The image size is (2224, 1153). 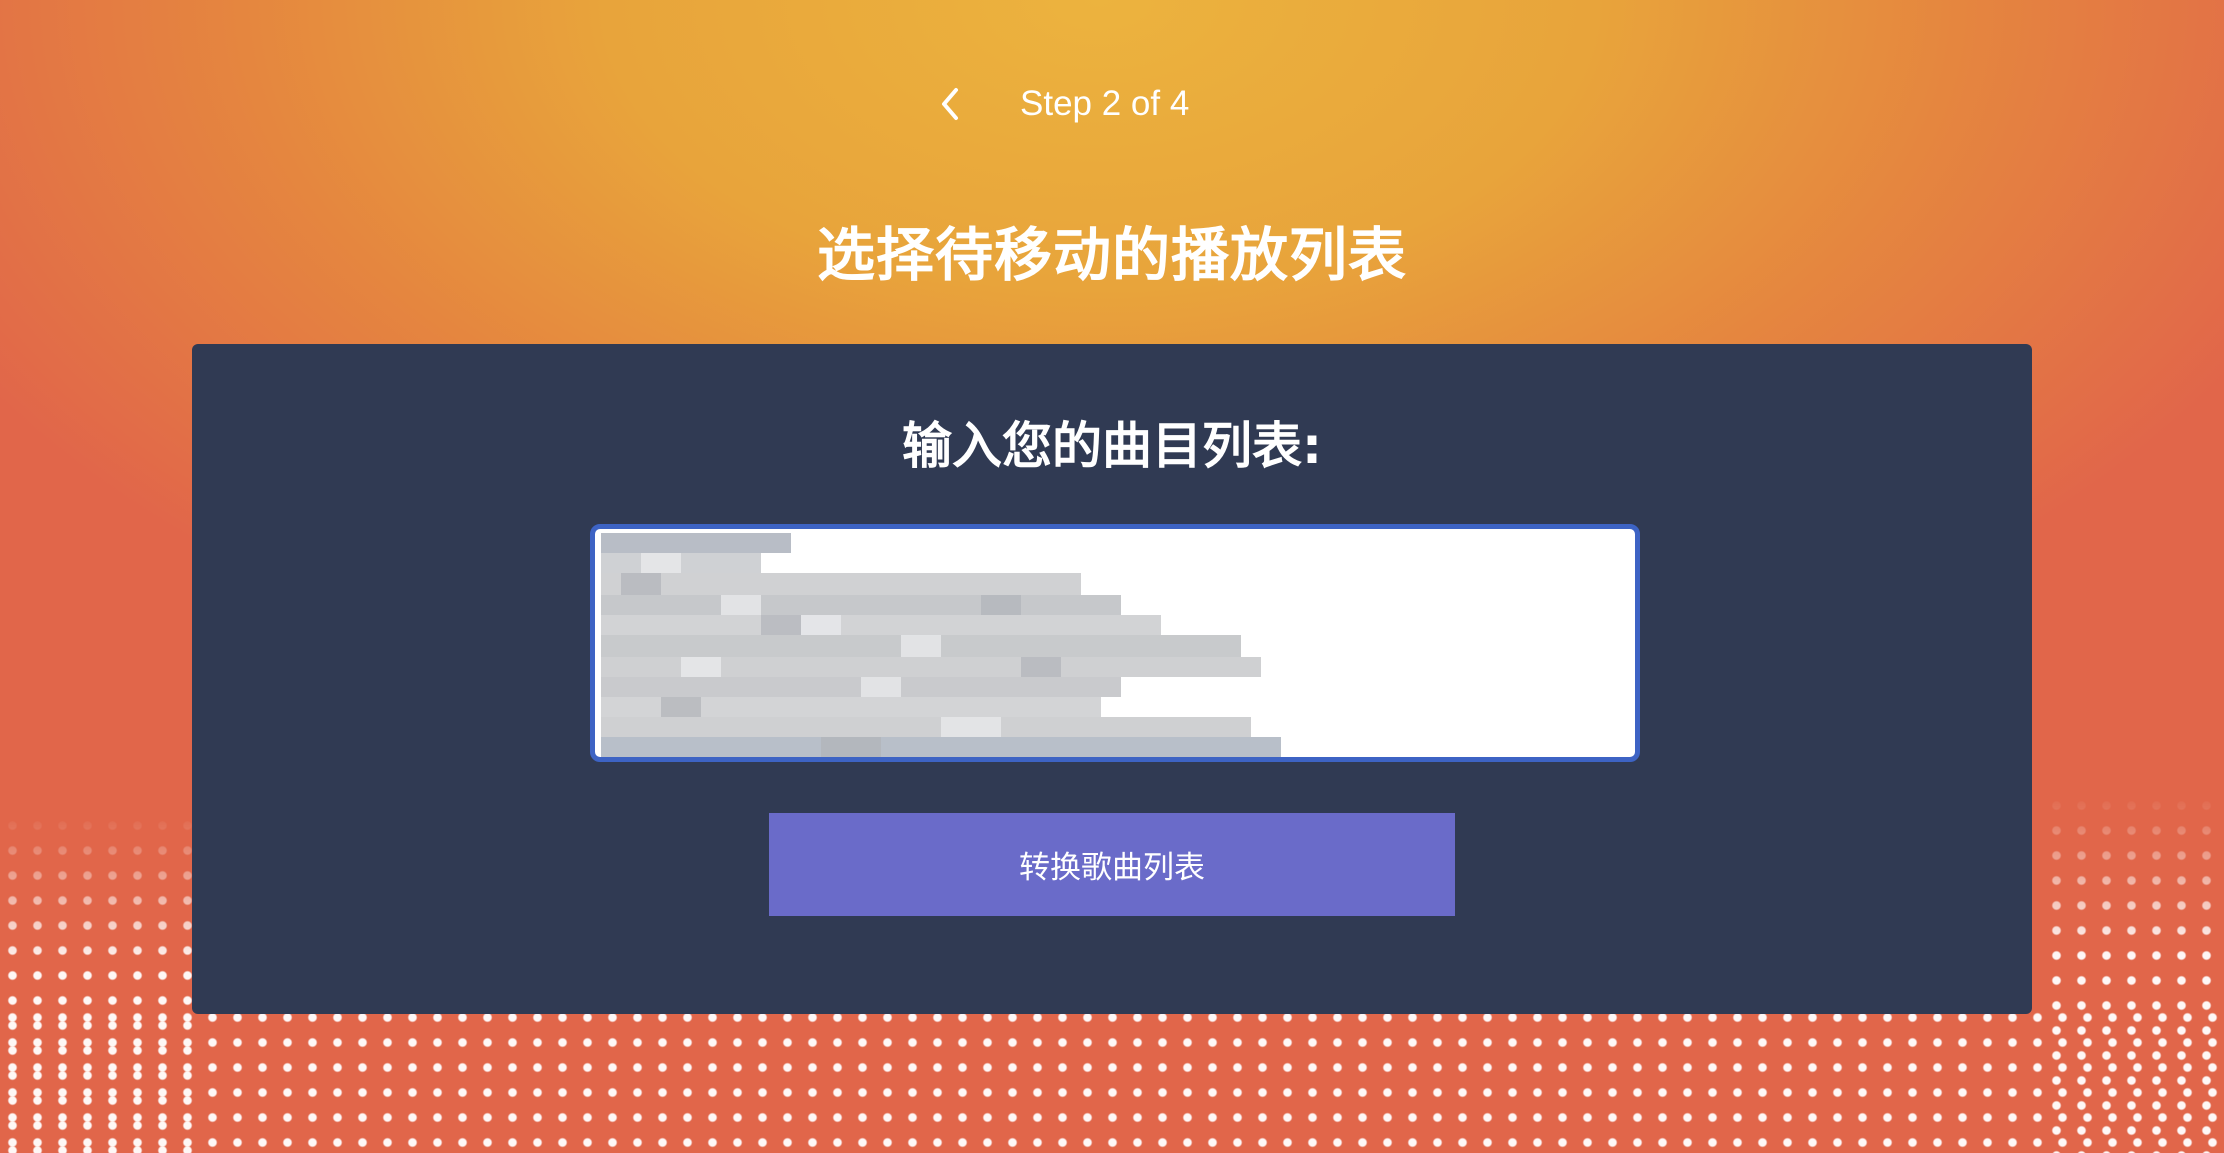 I want to click on dot-pattern-bottom, so click(x=1112, y=1079).